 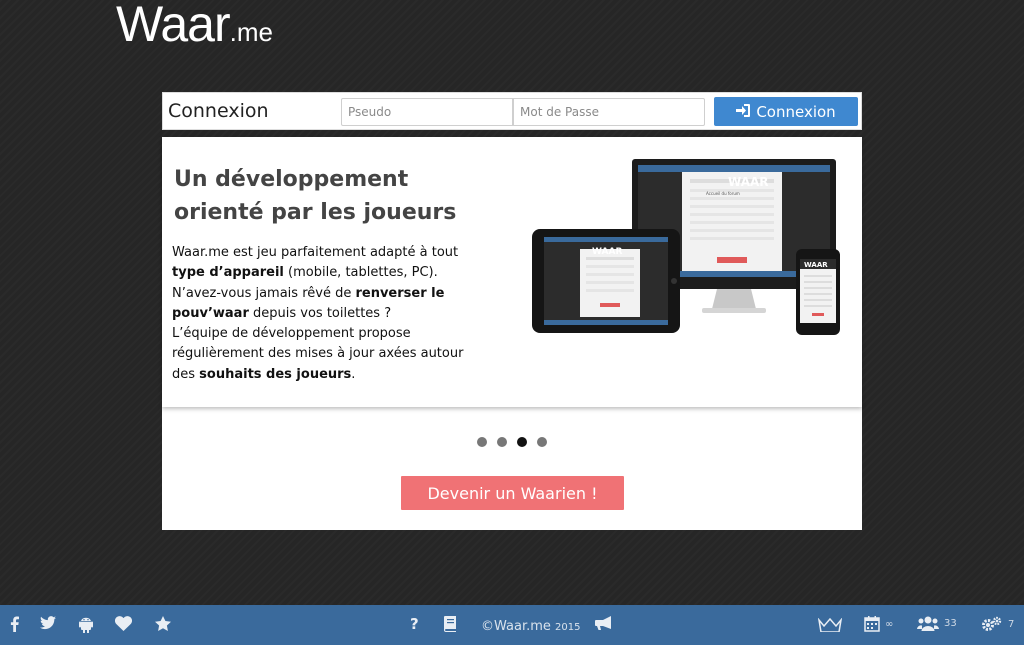 I want to click on settings-stat: 7, so click(x=997, y=624).